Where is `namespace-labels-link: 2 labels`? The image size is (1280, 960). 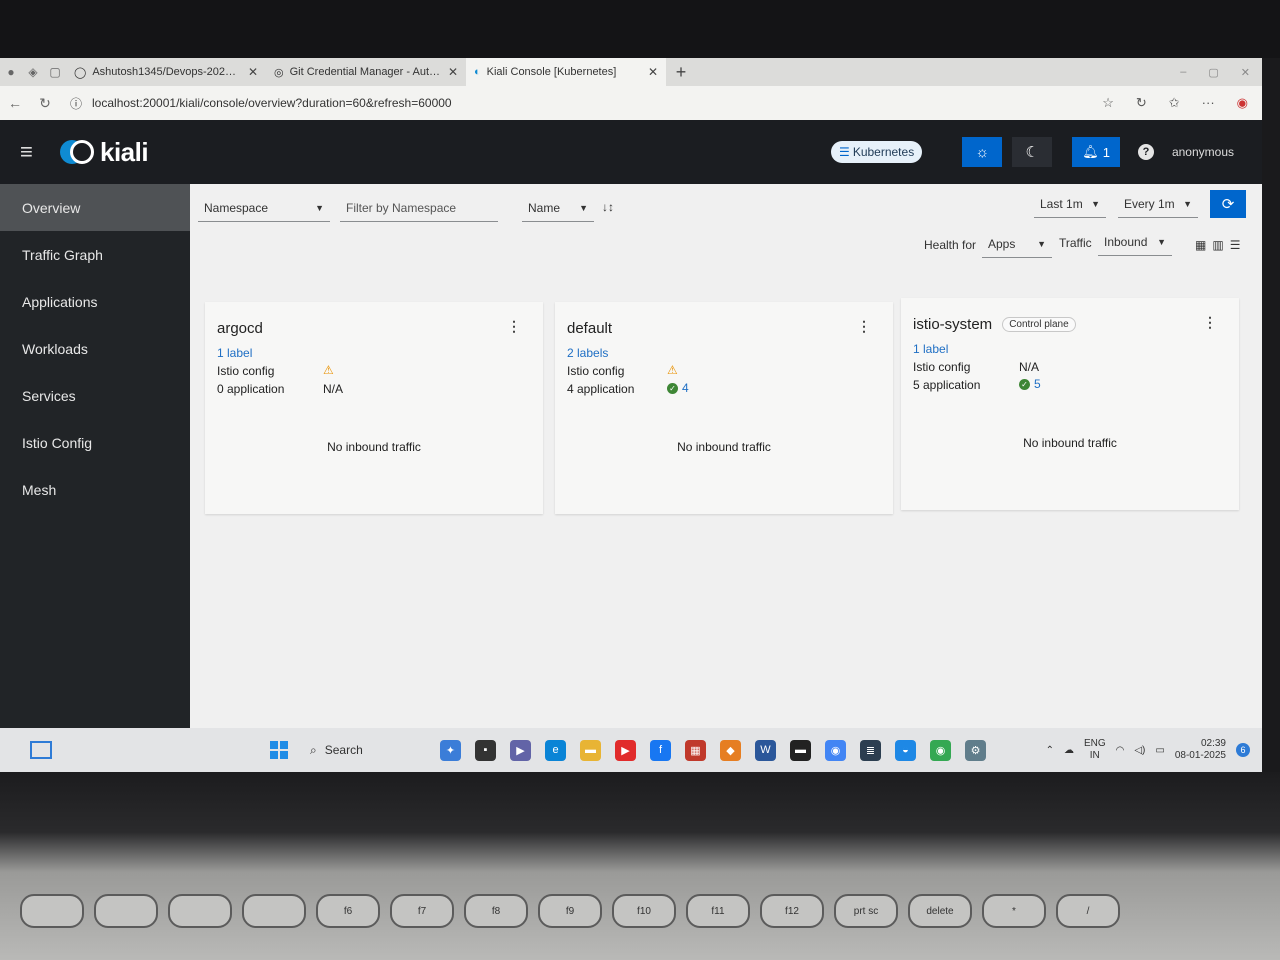
namespace-labels-link: 2 labels is located at coordinates (587, 353).